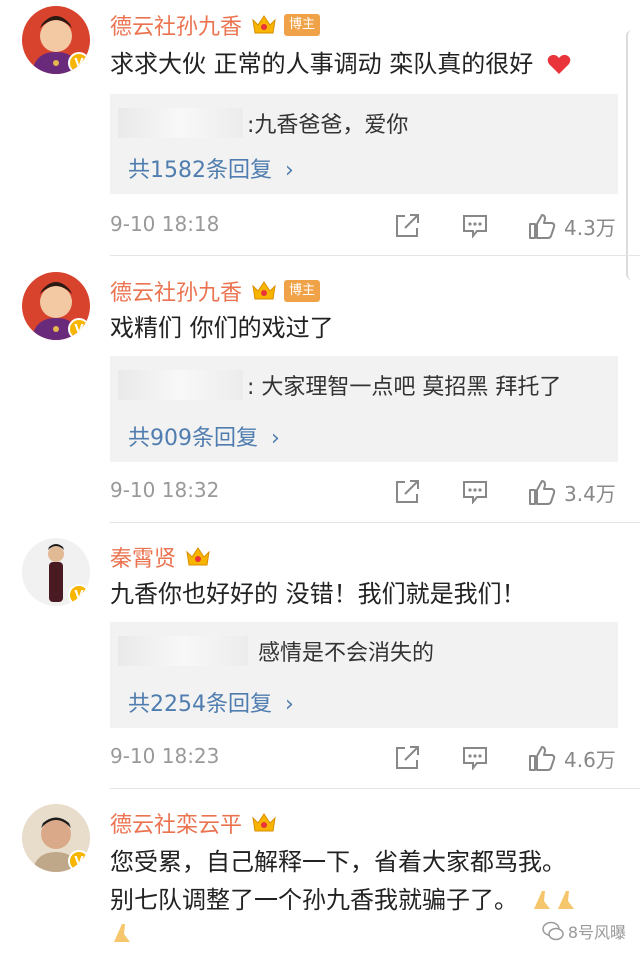  Describe the element at coordinates (590, 227) in the screenshot. I see `like-count: 4.3万` at that location.